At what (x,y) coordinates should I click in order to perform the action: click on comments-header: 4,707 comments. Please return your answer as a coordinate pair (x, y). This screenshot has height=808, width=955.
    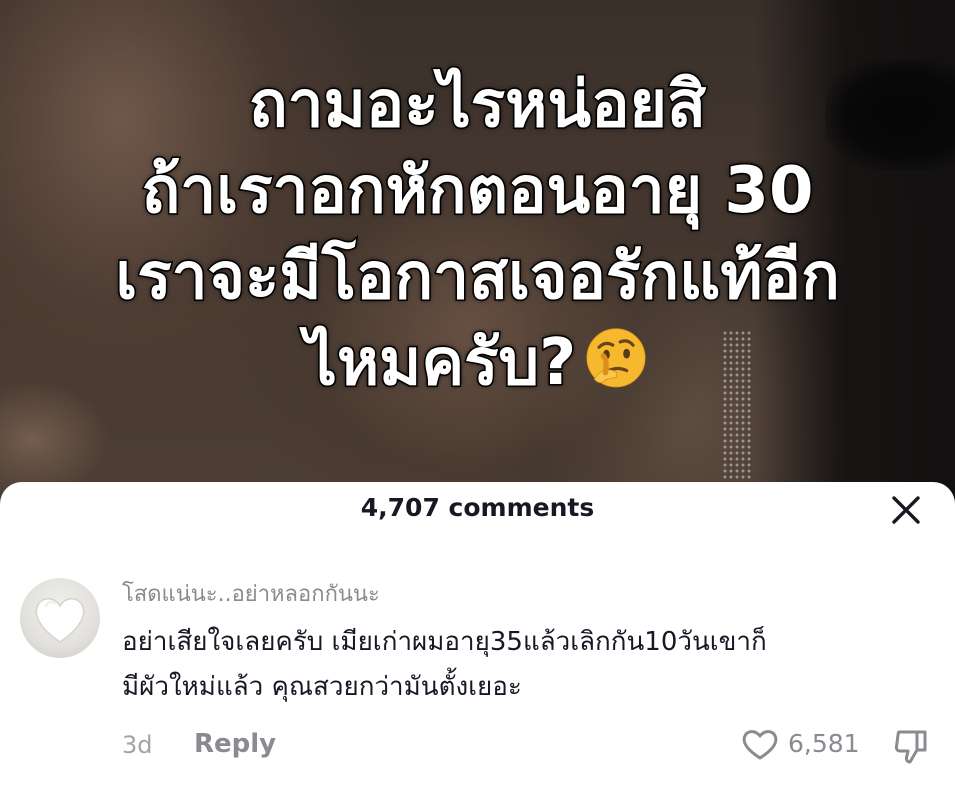
    Looking at the image, I should click on (477, 510).